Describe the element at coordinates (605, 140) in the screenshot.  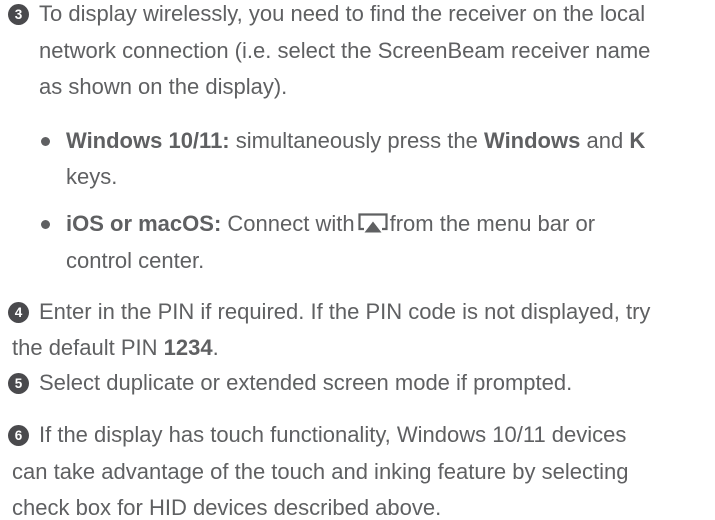
I see `bullet-text: and` at that location.